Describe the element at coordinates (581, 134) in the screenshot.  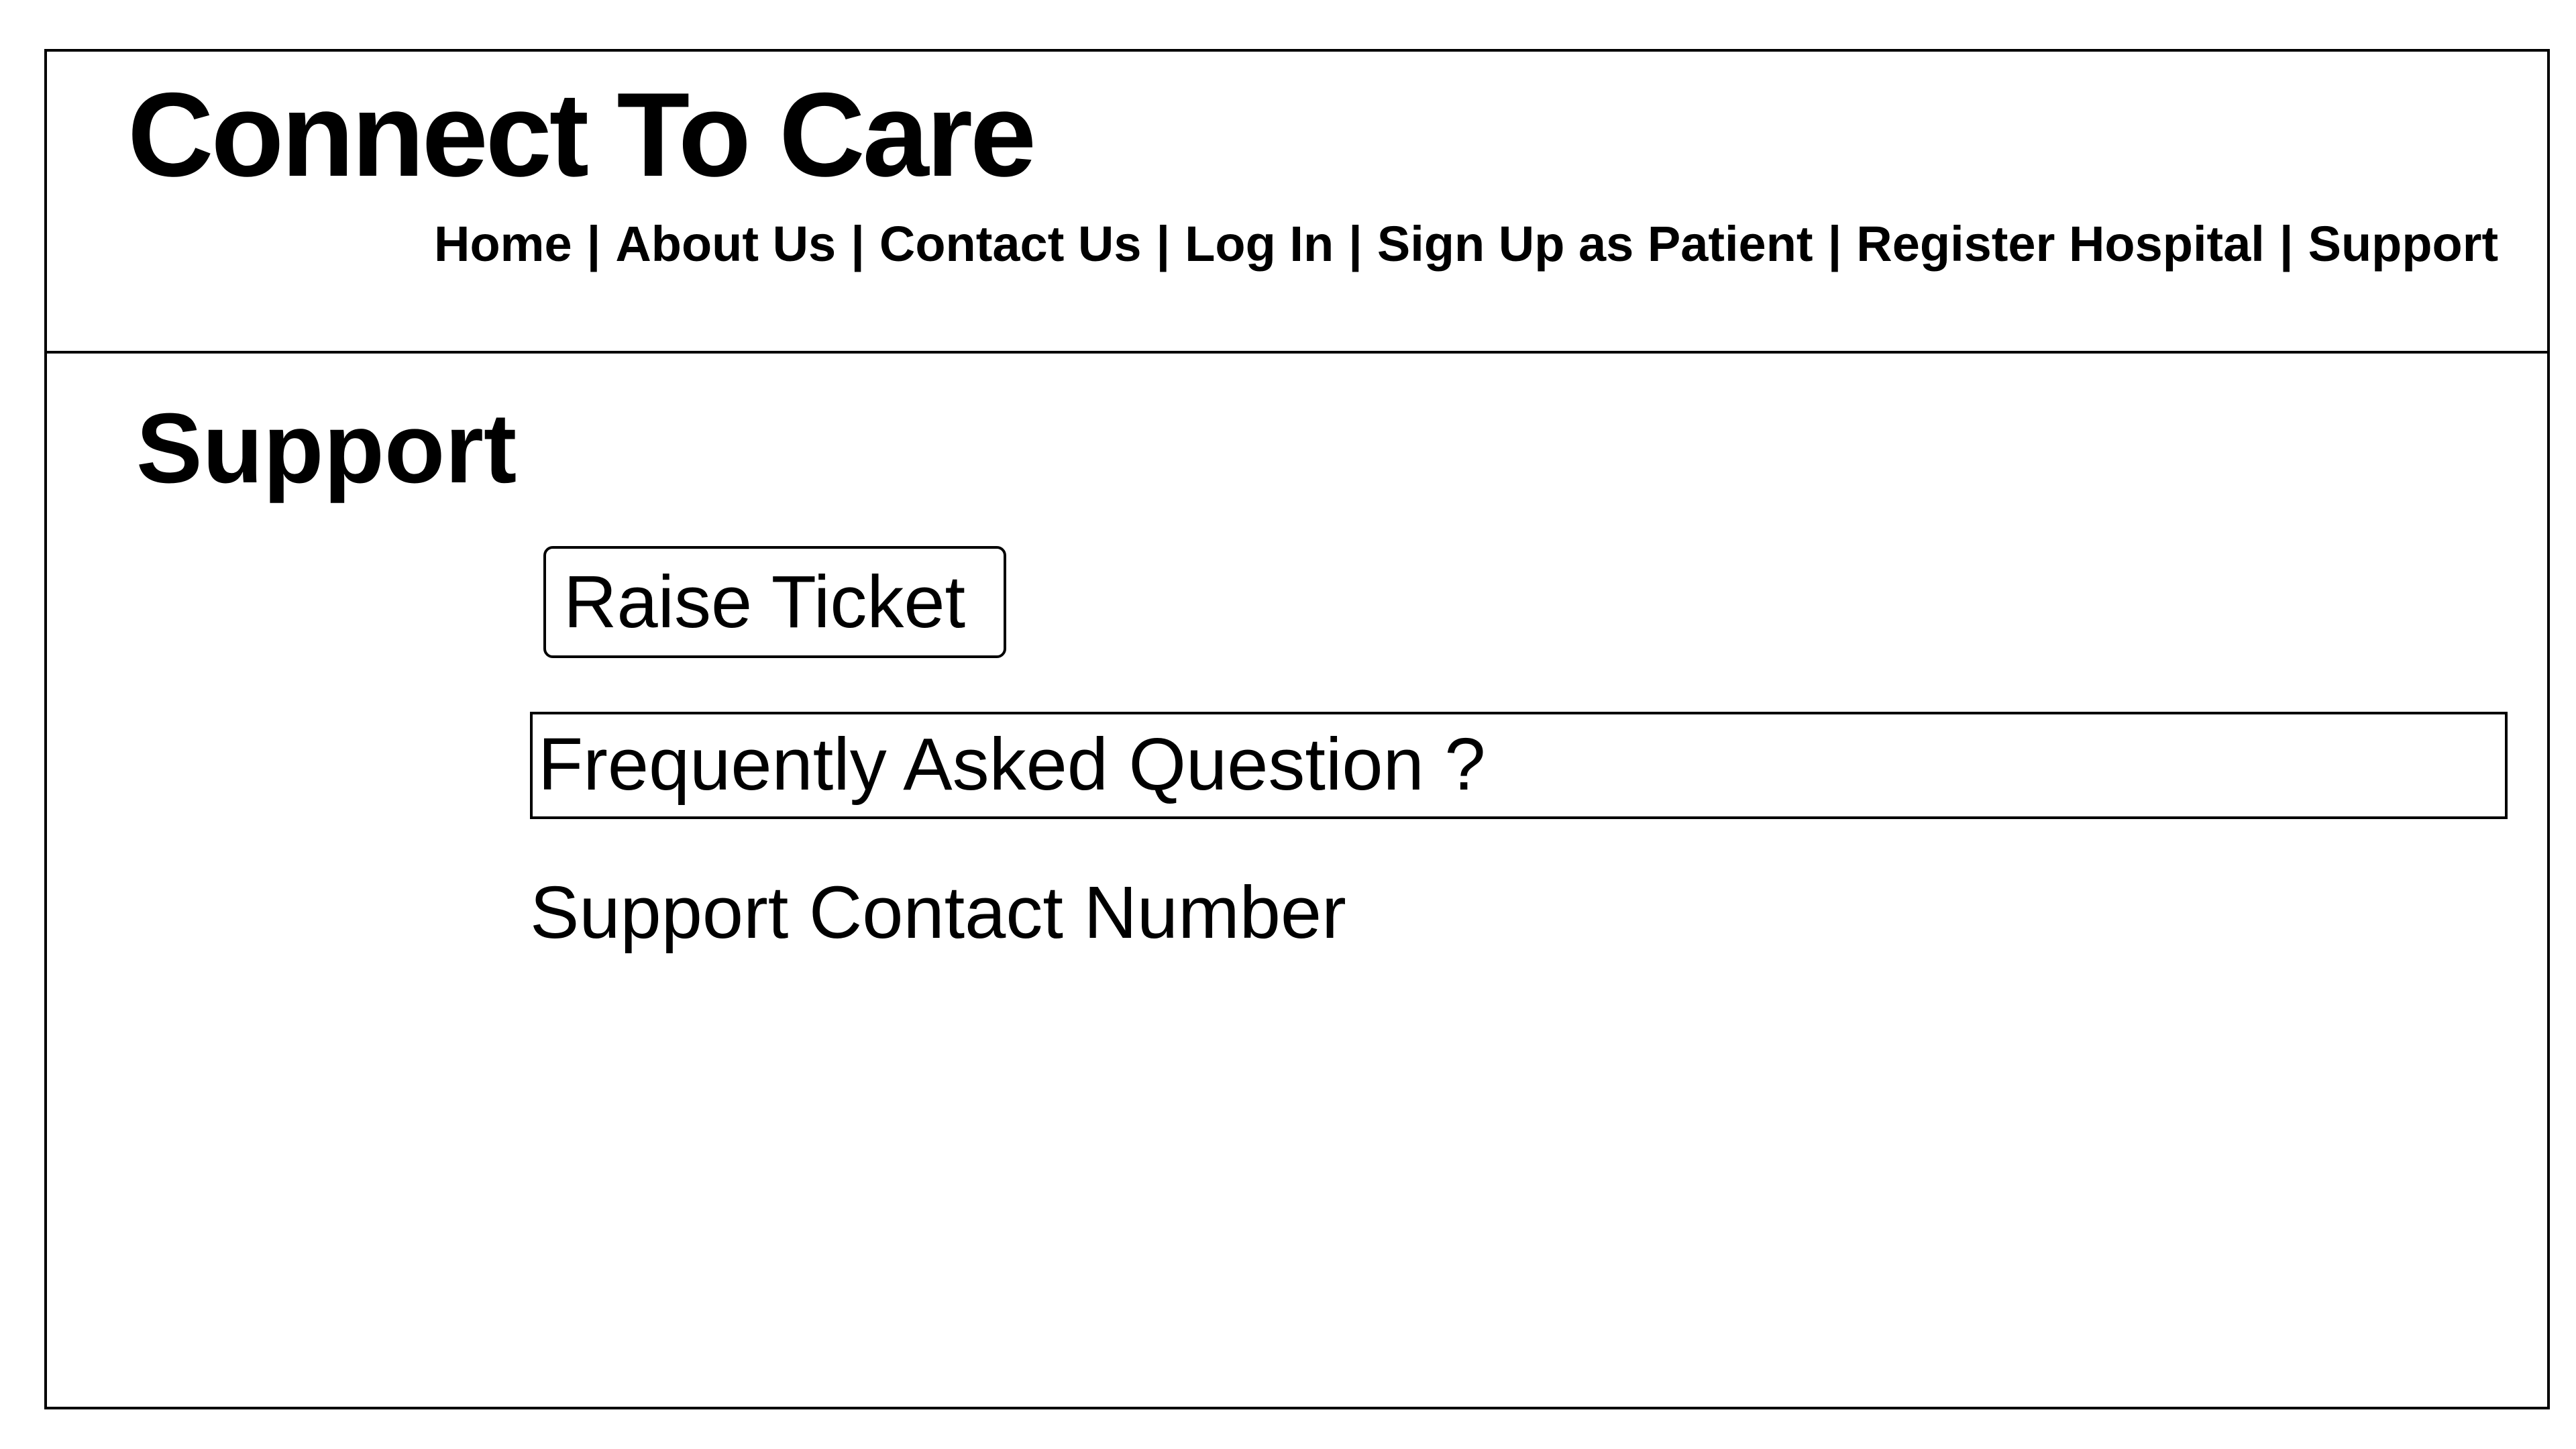
I see `app-title: Connect To Care` at that location.